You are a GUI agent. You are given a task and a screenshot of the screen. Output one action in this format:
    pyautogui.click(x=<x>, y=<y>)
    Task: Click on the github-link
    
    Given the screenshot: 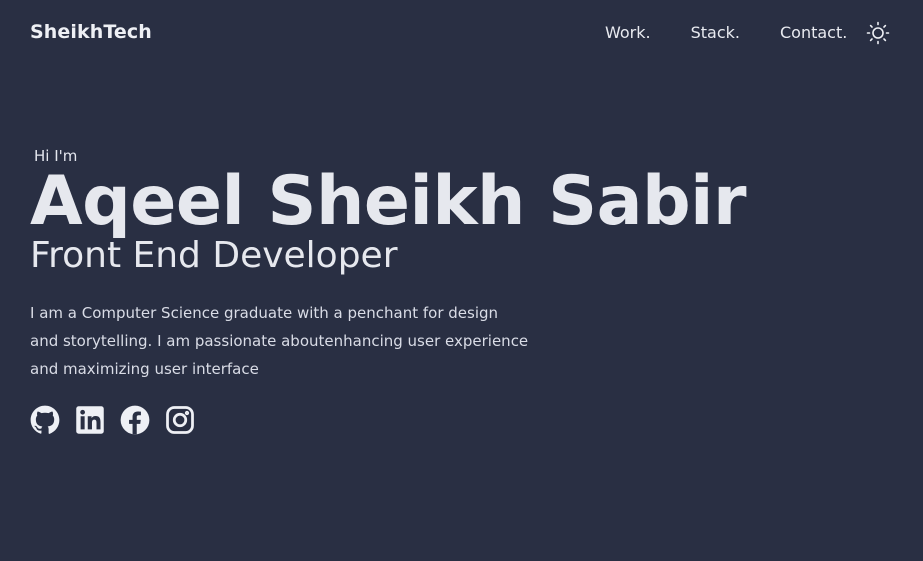 What is the action you would take?
    pyautogui.click(x=45, y=420)
    